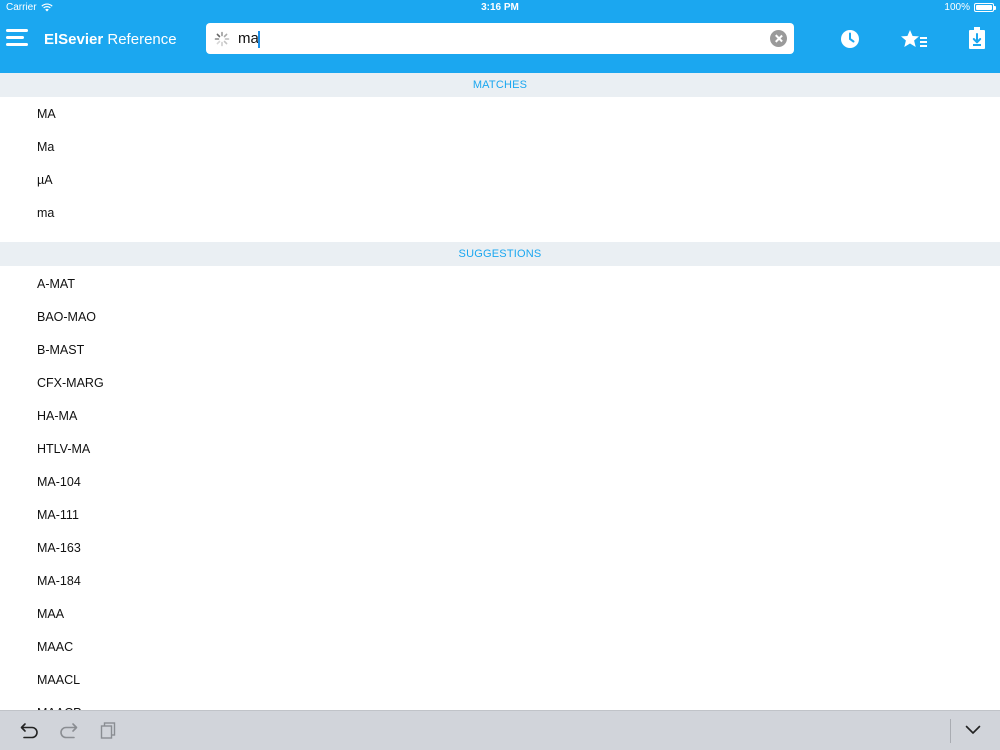 This screenshot has height=750, width=1000. I want to click on suggestion-item: MA-104, so click(500, 482).